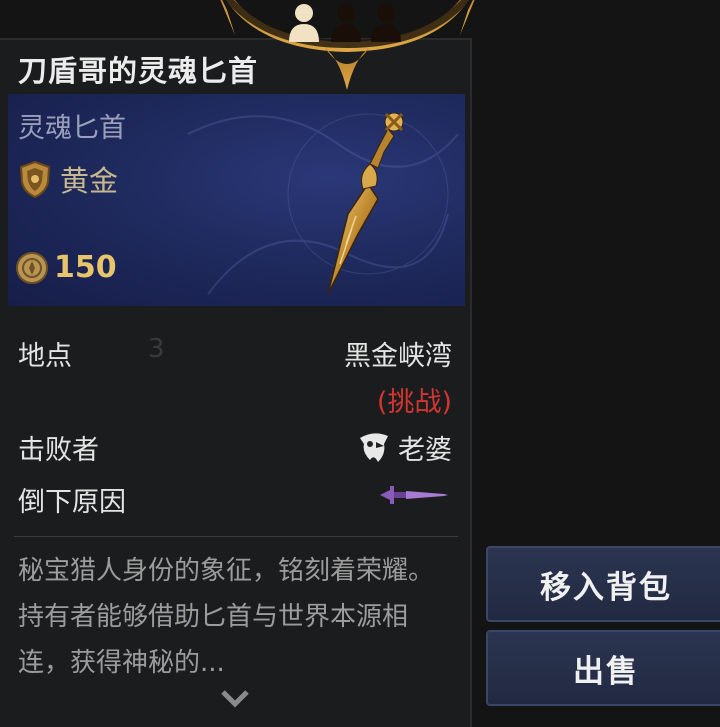 Image resolution: width=720 pixels, height=727 pixels. Describe the element at coordinates (58, 450) in the screenshot. I see `killer-label: 击败者` at that location.